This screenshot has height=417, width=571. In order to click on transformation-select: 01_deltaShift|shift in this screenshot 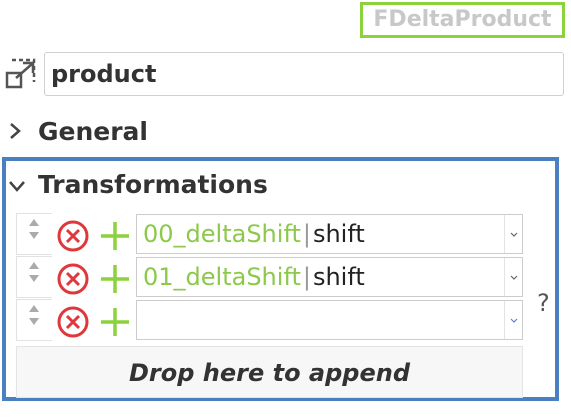, I will do `click(329, 277)`.